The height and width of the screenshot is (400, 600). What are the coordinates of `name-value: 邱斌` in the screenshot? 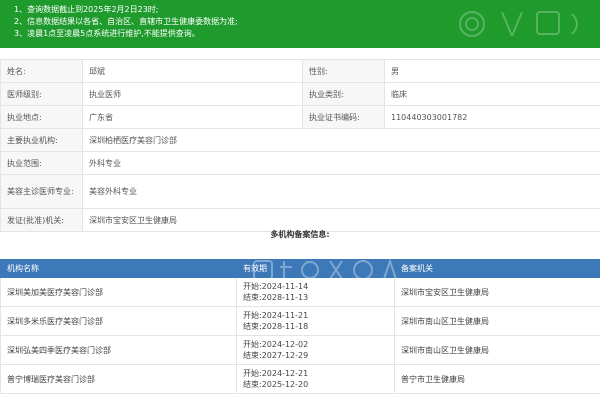 It's located at (192, 71).